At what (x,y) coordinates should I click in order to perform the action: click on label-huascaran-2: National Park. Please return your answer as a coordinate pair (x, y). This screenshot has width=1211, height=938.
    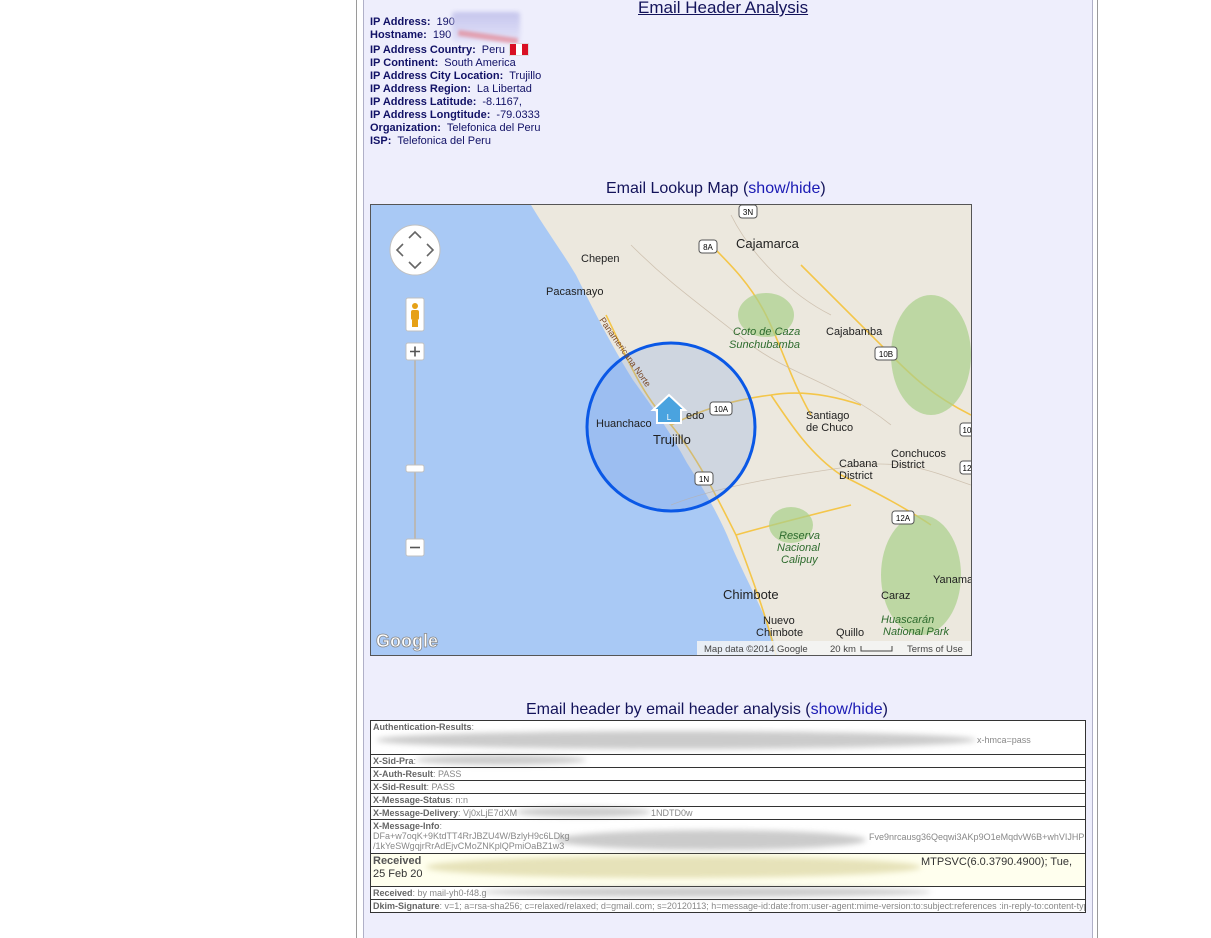
    Looking at the image, I should click on (916, 632).